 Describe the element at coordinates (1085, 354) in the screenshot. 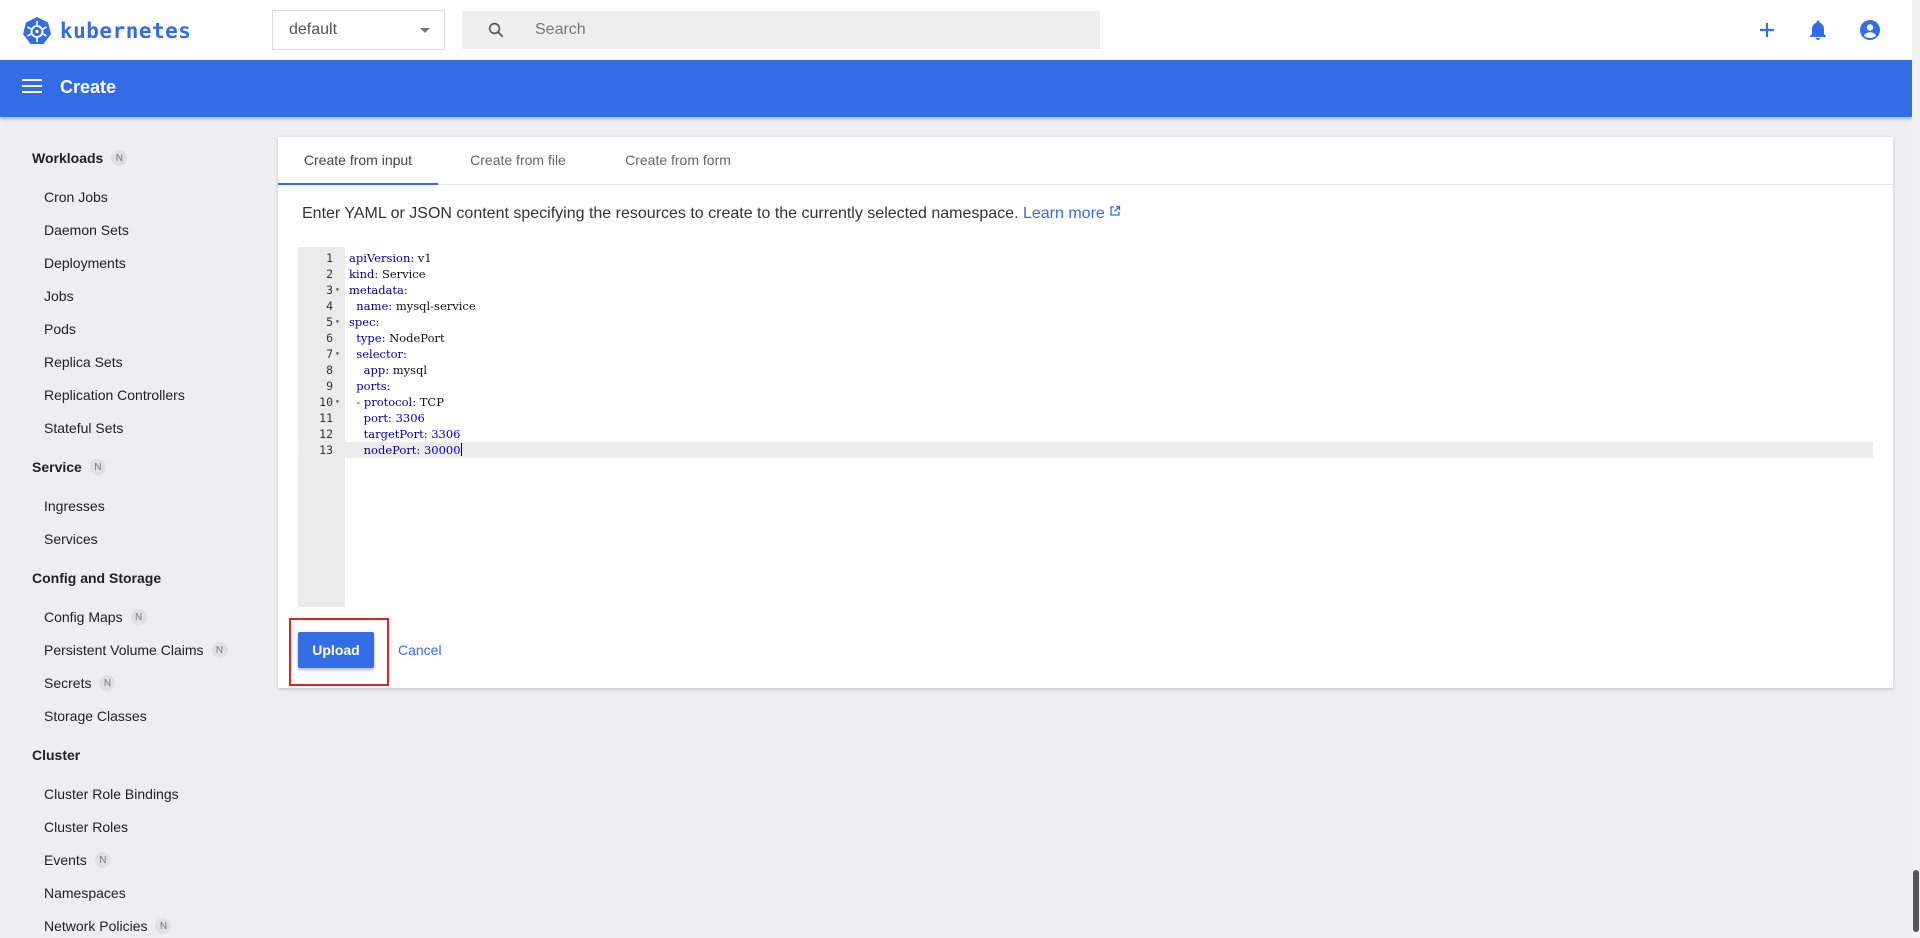

I see `editor-line: 7 ▾ selector:` at that location.